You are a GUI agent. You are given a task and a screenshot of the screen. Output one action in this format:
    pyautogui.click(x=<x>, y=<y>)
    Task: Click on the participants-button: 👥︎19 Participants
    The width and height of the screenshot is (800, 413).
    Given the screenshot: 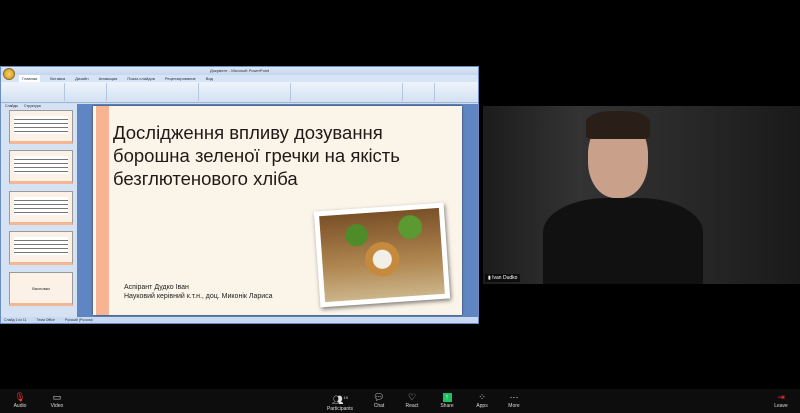 What is the action you would take?
    pyautogui.click(x=340, y=402)
    